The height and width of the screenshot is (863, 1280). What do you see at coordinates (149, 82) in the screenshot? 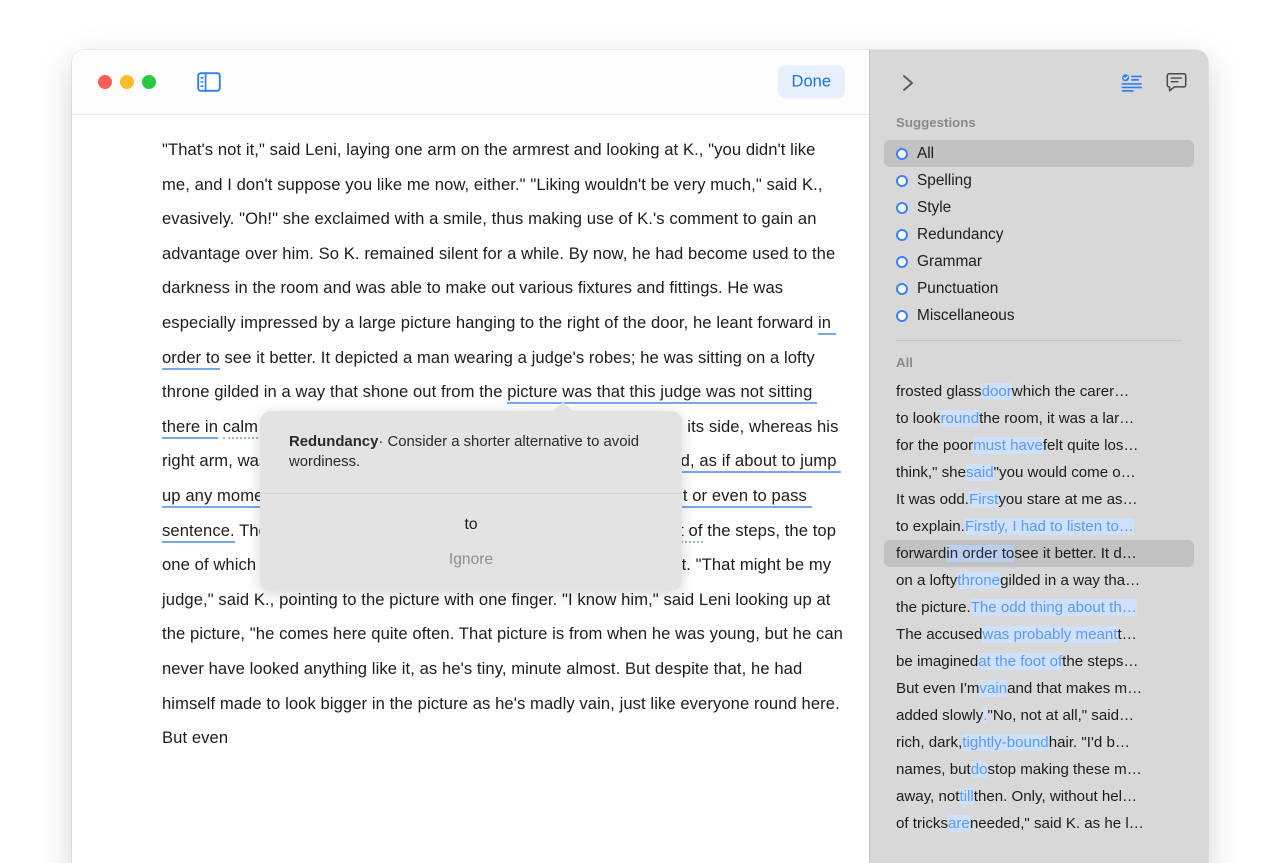
I see `zoom-window-button` at bounding box center [149, 82].